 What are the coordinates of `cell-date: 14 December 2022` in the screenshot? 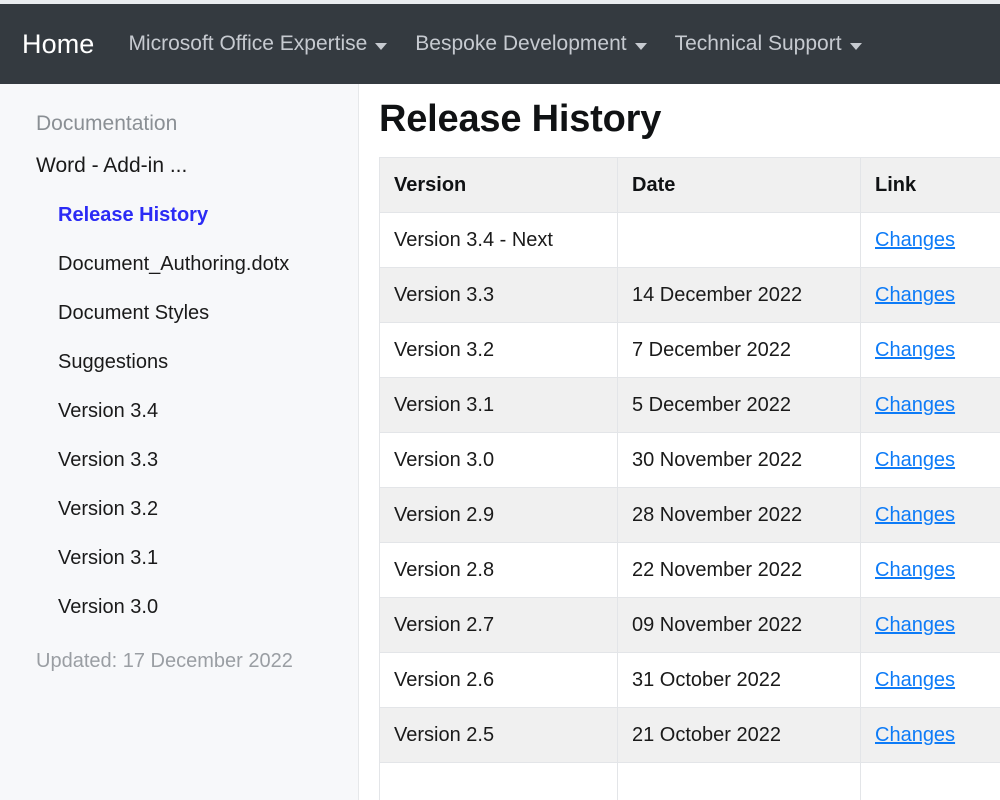 It's located at (739, 295).